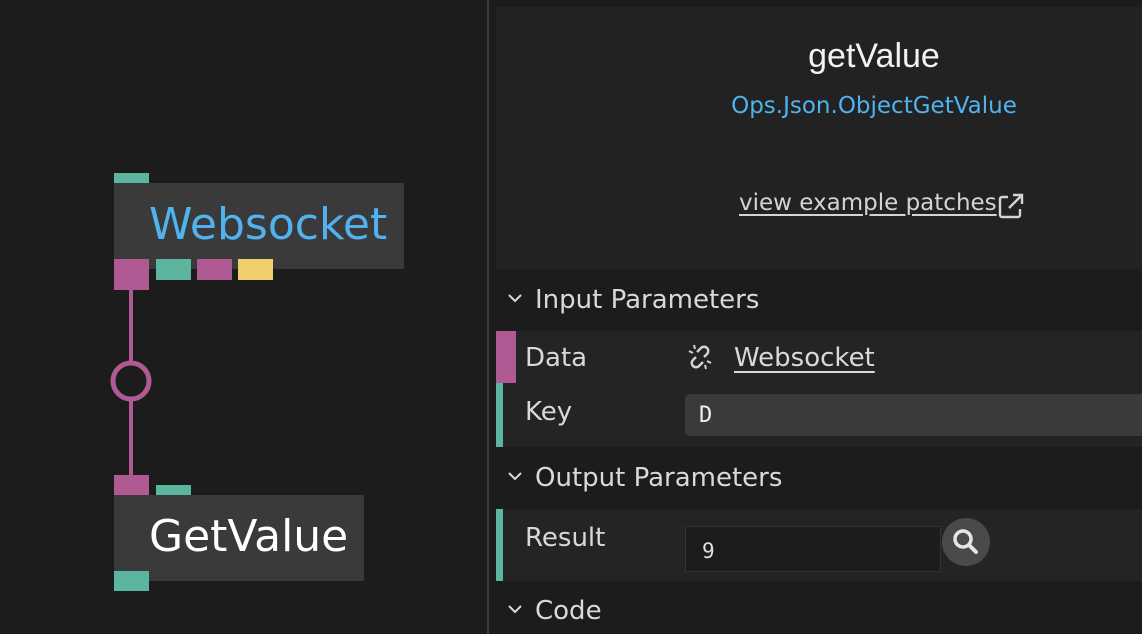 The image size is (1142, 634). What do you see at coordinates (819, 611) in the screenshot?
I see `code-header: Code` at bounding box center [819, 611].